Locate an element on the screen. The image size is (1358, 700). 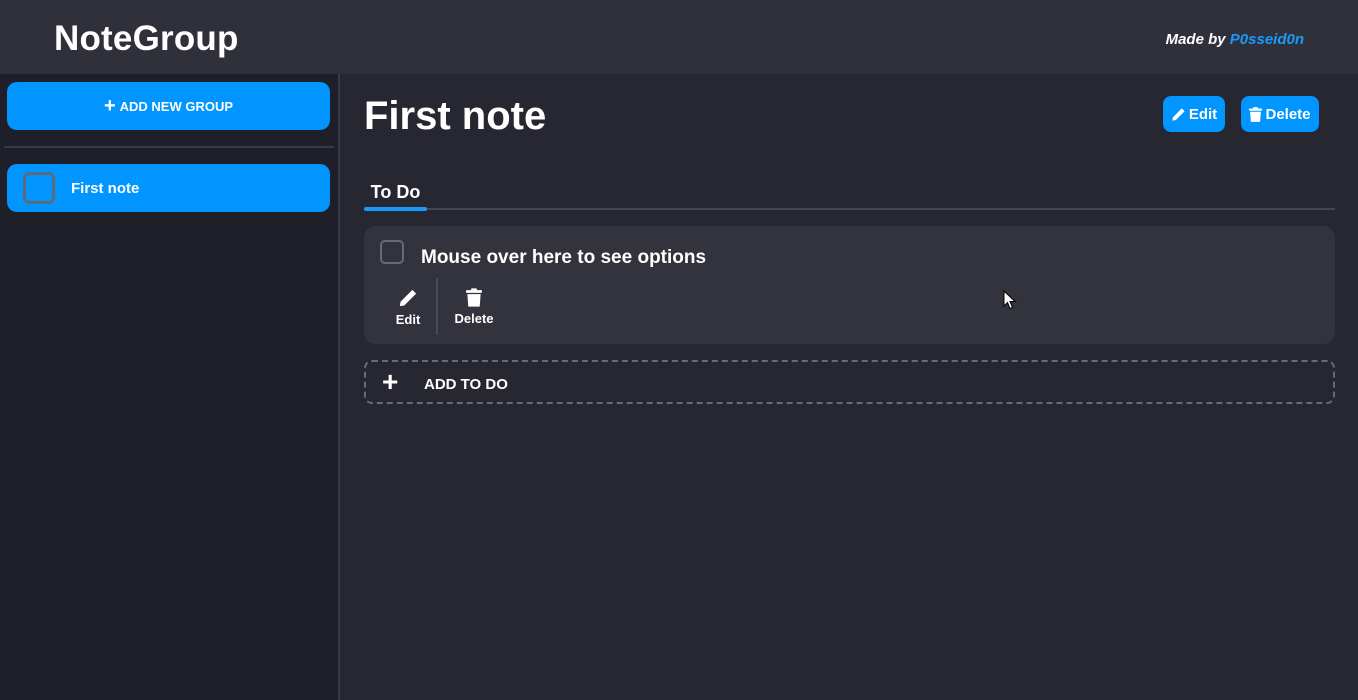
author-link: P0sseid0n is located at coordinates (1267, 39).